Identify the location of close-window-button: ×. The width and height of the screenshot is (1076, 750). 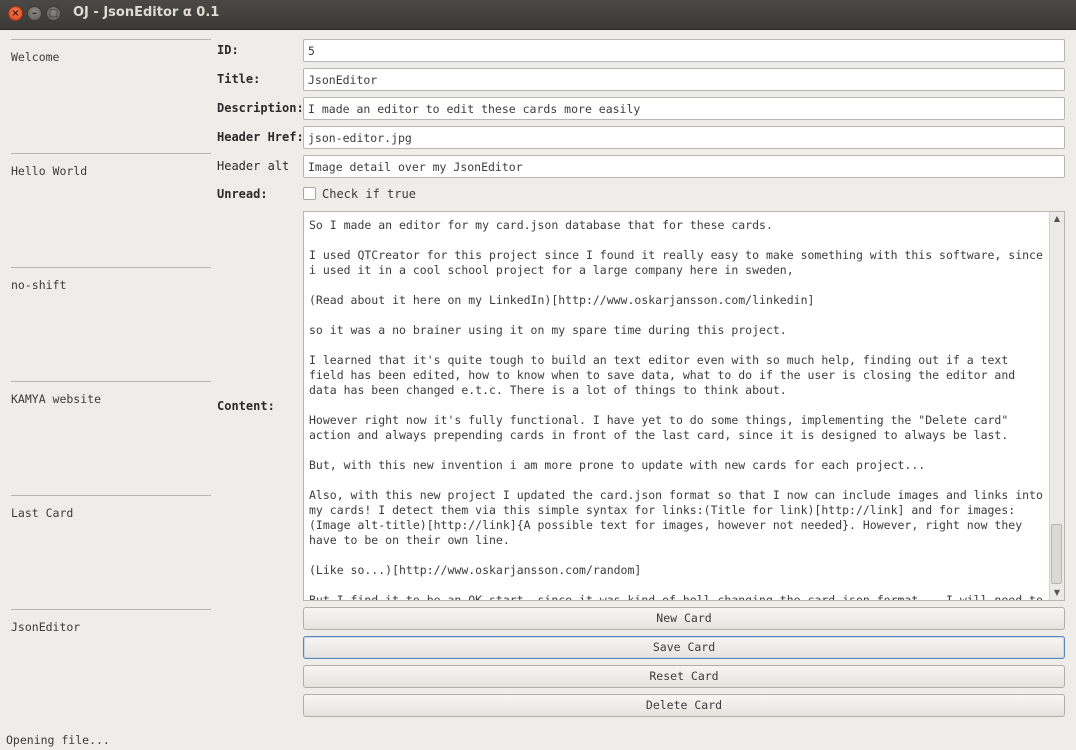
(15, 13).